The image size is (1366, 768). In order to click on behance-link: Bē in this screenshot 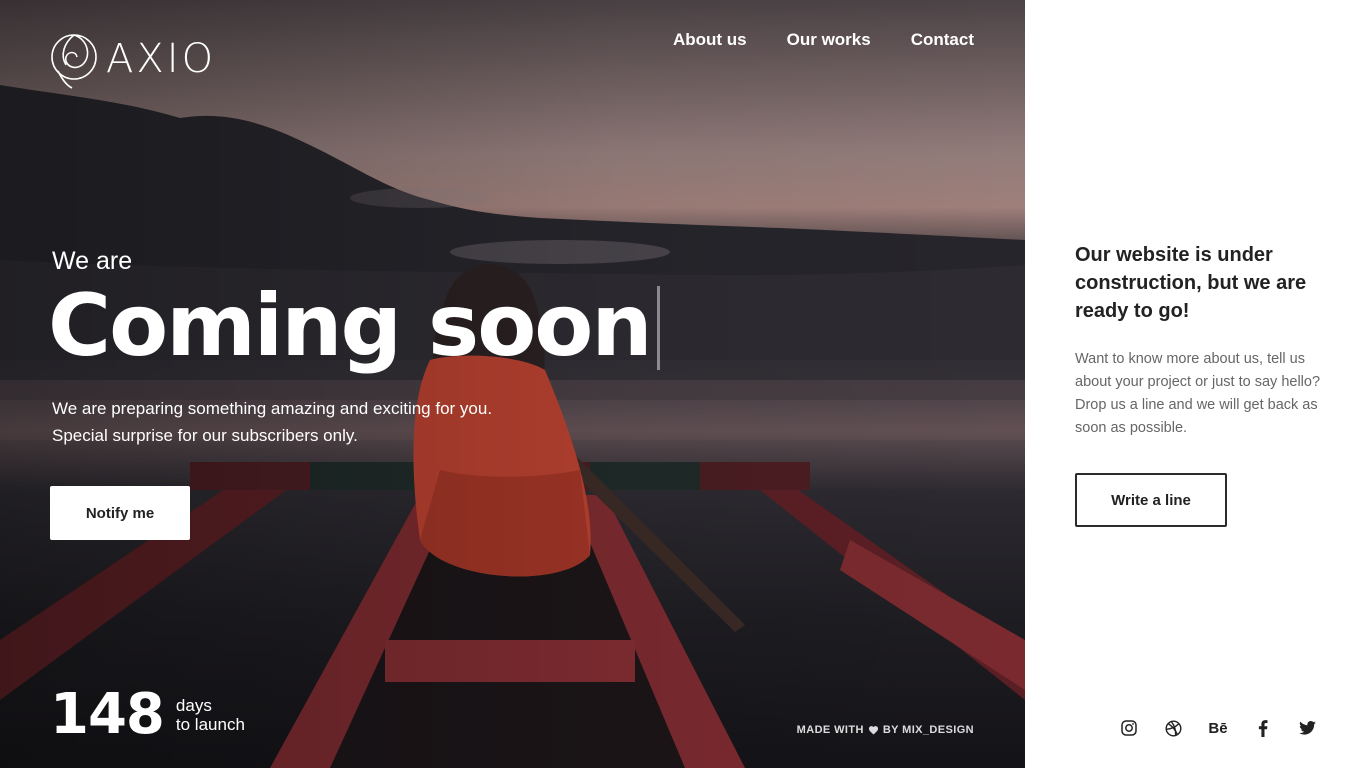, I will do `click(1218, 728)`.